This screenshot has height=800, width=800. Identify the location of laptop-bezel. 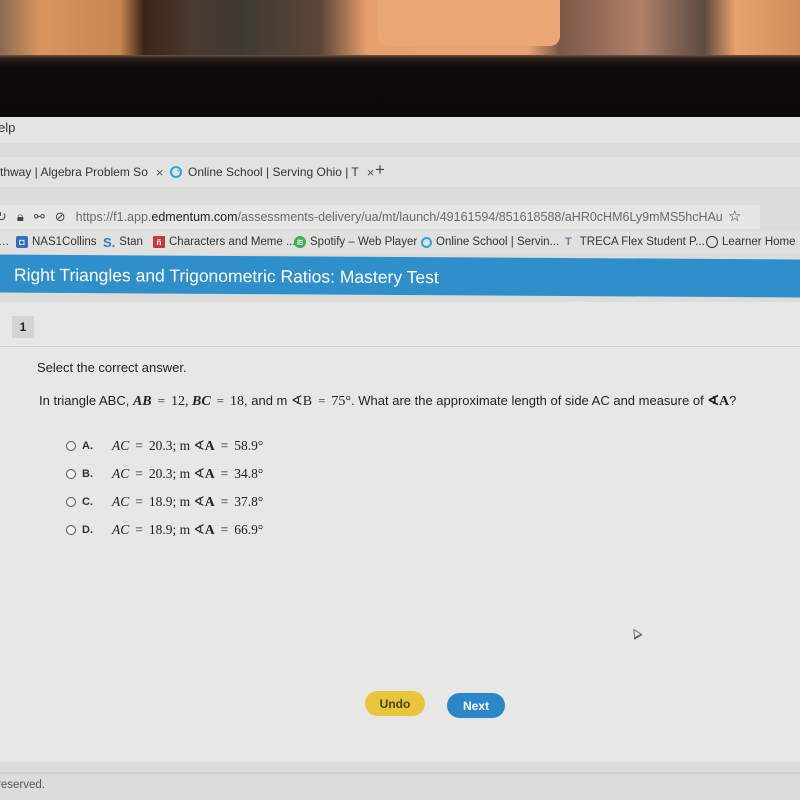
(400, 104).